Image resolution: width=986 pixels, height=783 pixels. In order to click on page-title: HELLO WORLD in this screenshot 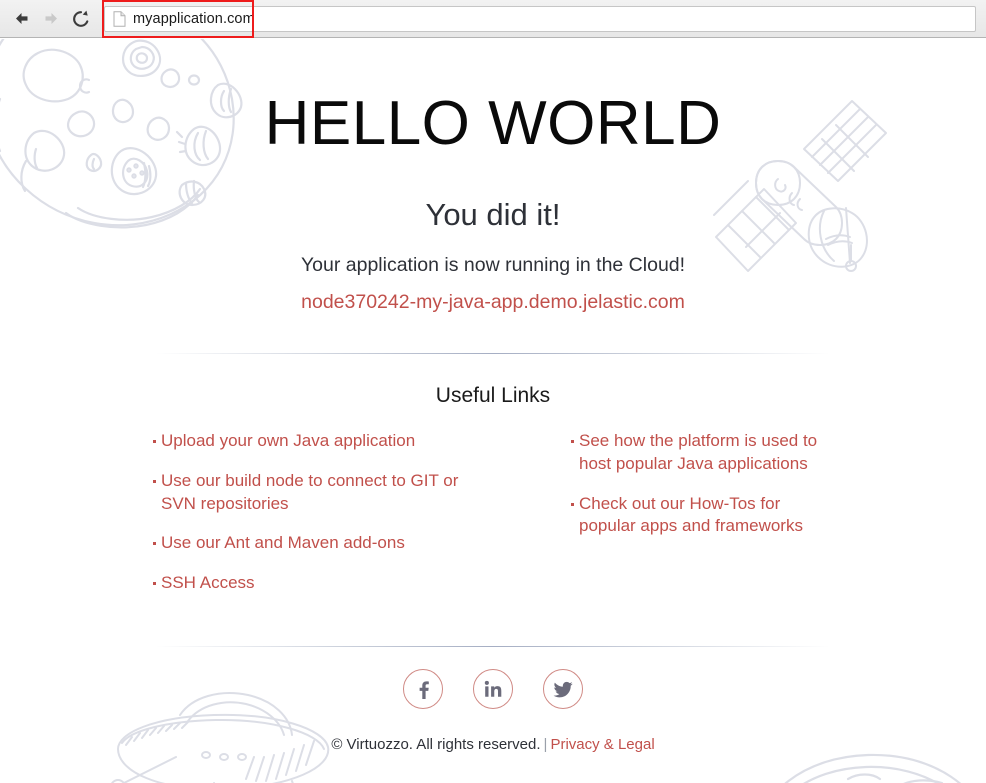, I will do `click(493, 123)`.